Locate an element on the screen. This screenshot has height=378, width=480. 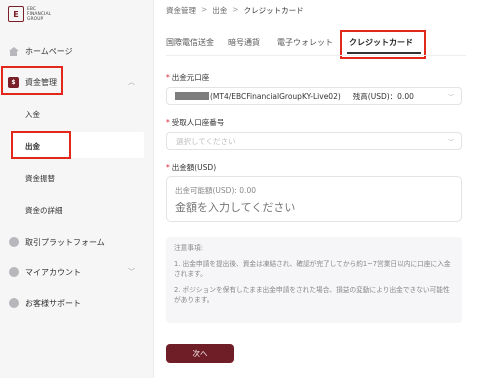
masked-account-number is located at coordinates (192, 96).